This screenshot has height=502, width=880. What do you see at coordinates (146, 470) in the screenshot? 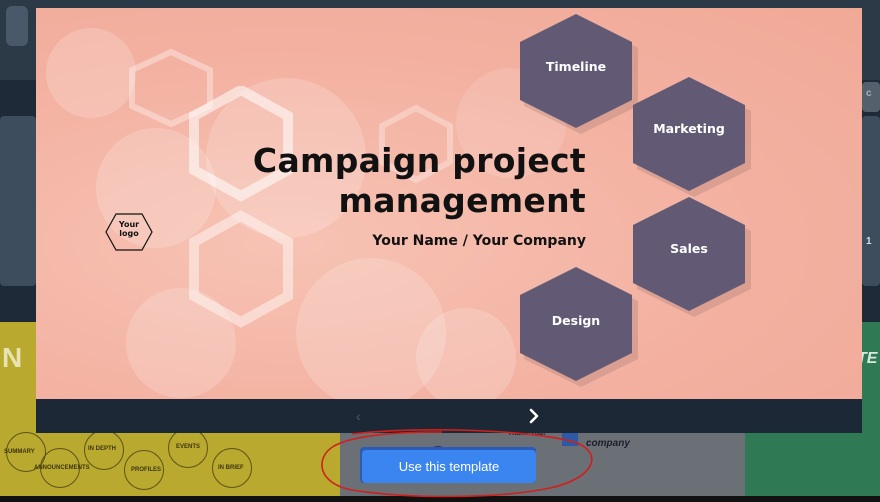
I see `background-card-label: PROFILES` at bounding box center [146, 470].